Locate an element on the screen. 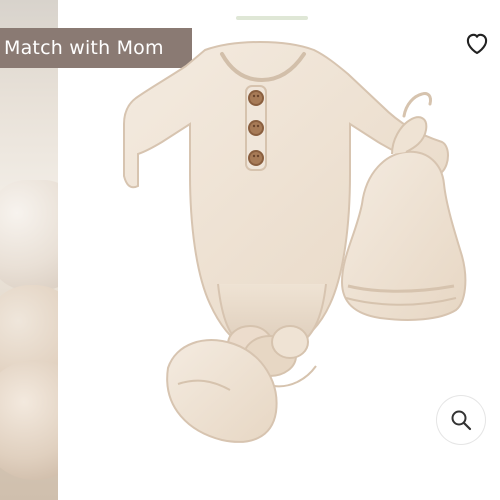 Image resolution: width=500 pixels, height=500 pixels. carousel-indicator is located at coordinates (272, 18).